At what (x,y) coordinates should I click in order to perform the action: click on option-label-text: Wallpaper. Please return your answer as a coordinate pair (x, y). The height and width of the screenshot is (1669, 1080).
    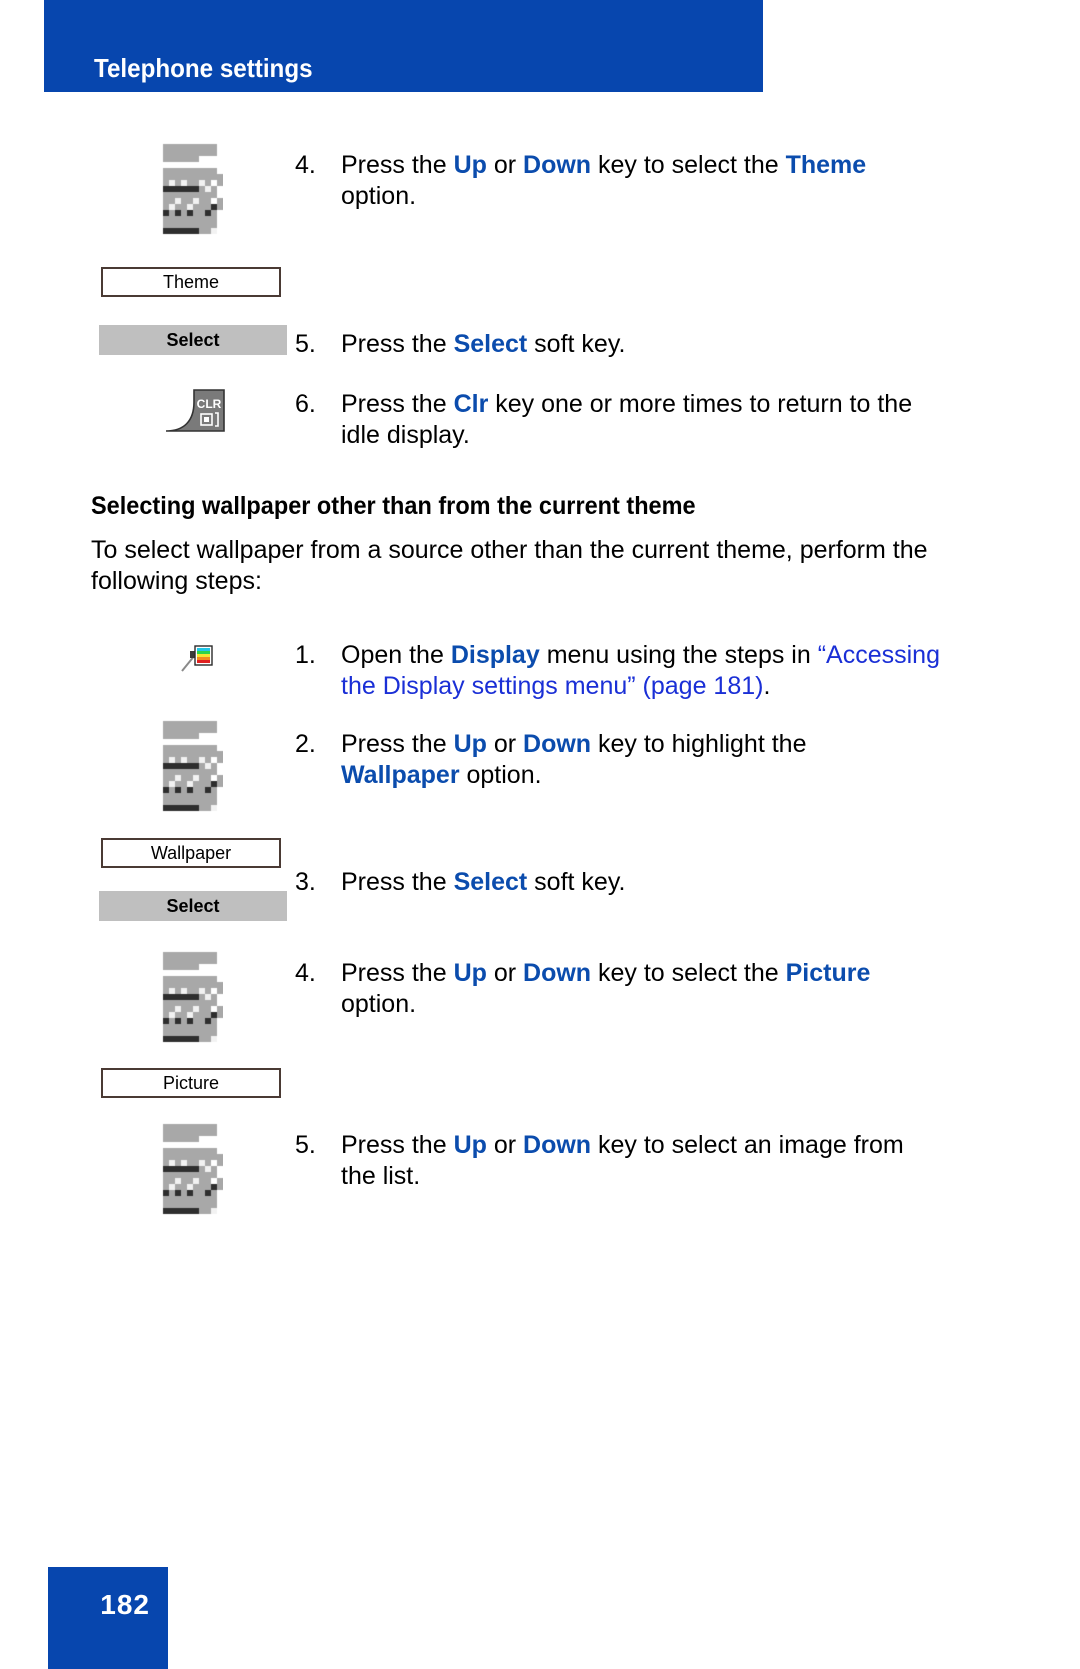
    Looking at the image, I should click on (191, 852).